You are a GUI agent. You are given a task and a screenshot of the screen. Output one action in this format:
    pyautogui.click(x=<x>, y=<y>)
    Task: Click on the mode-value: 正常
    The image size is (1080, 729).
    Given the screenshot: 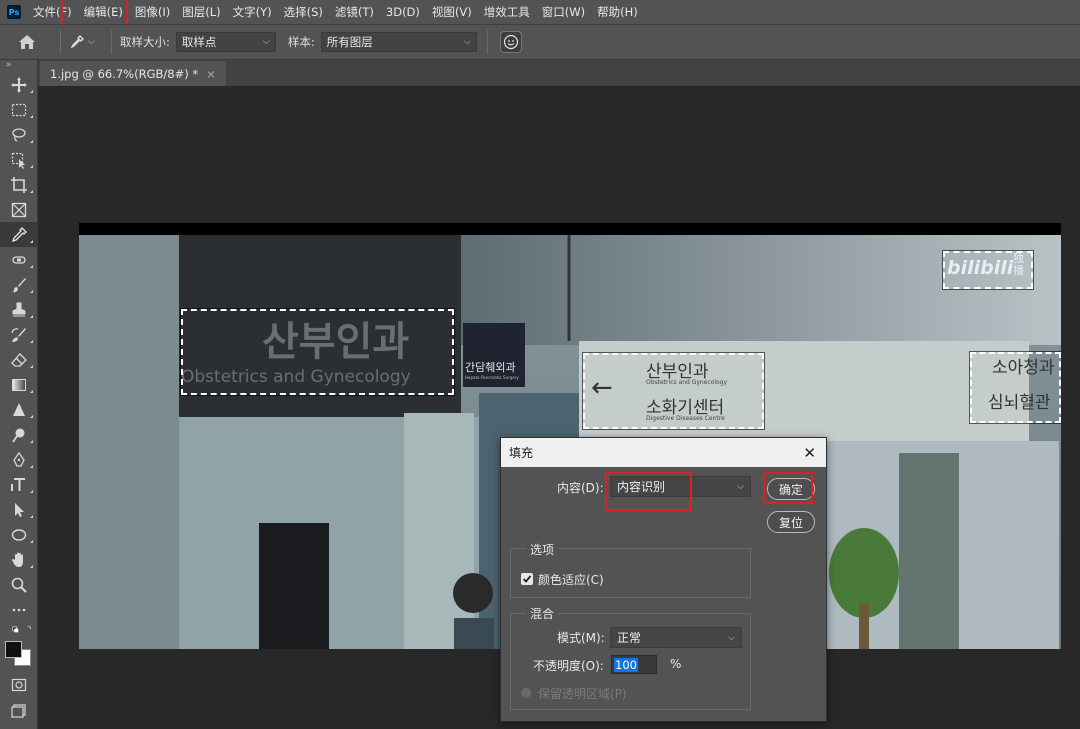 What is the action you would take?
    pyautogui.click(x=629, y=638)
    